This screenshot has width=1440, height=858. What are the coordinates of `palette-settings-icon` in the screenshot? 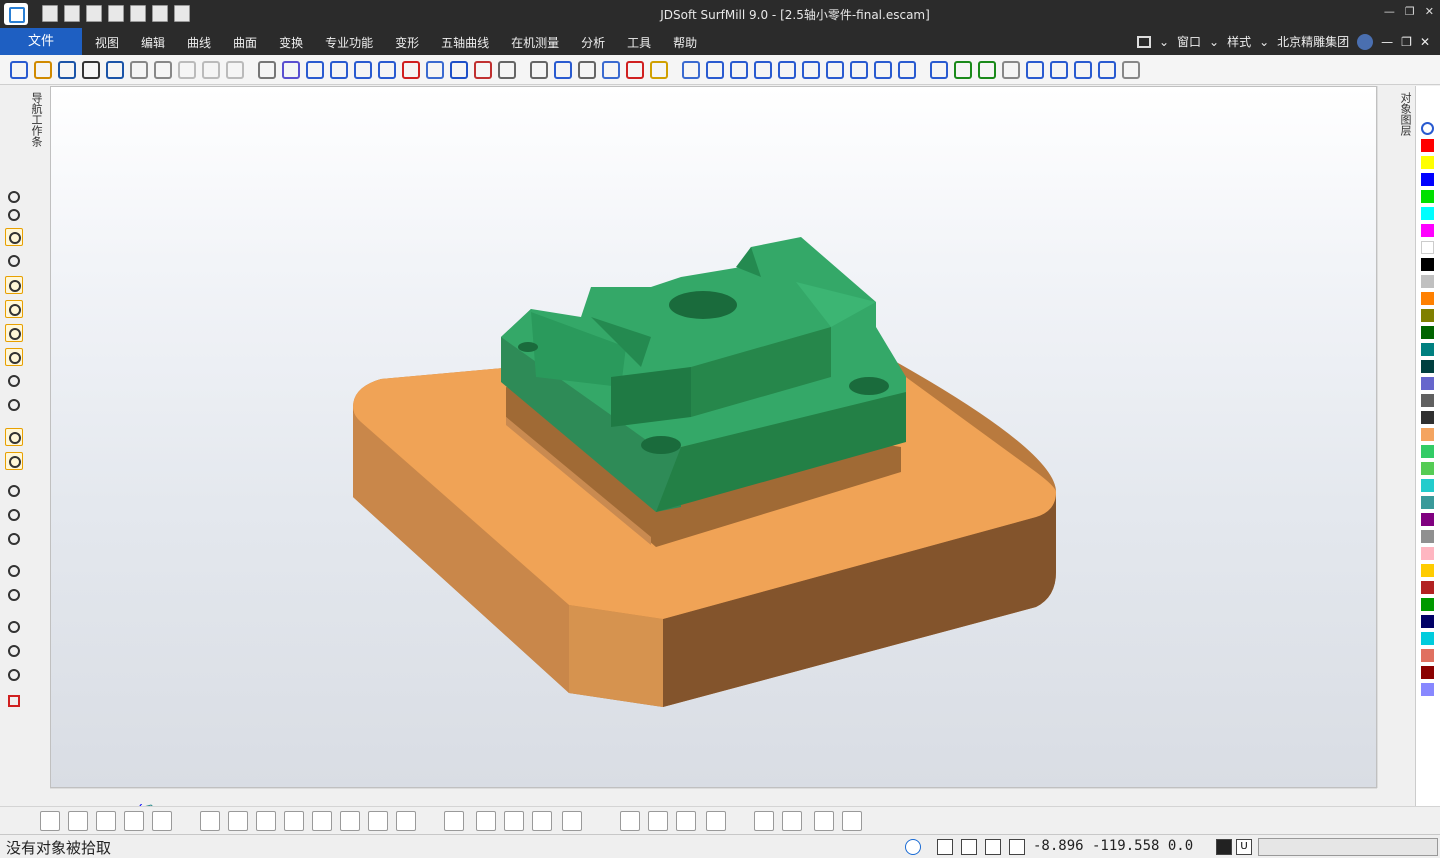 It's located at (1427, 128).